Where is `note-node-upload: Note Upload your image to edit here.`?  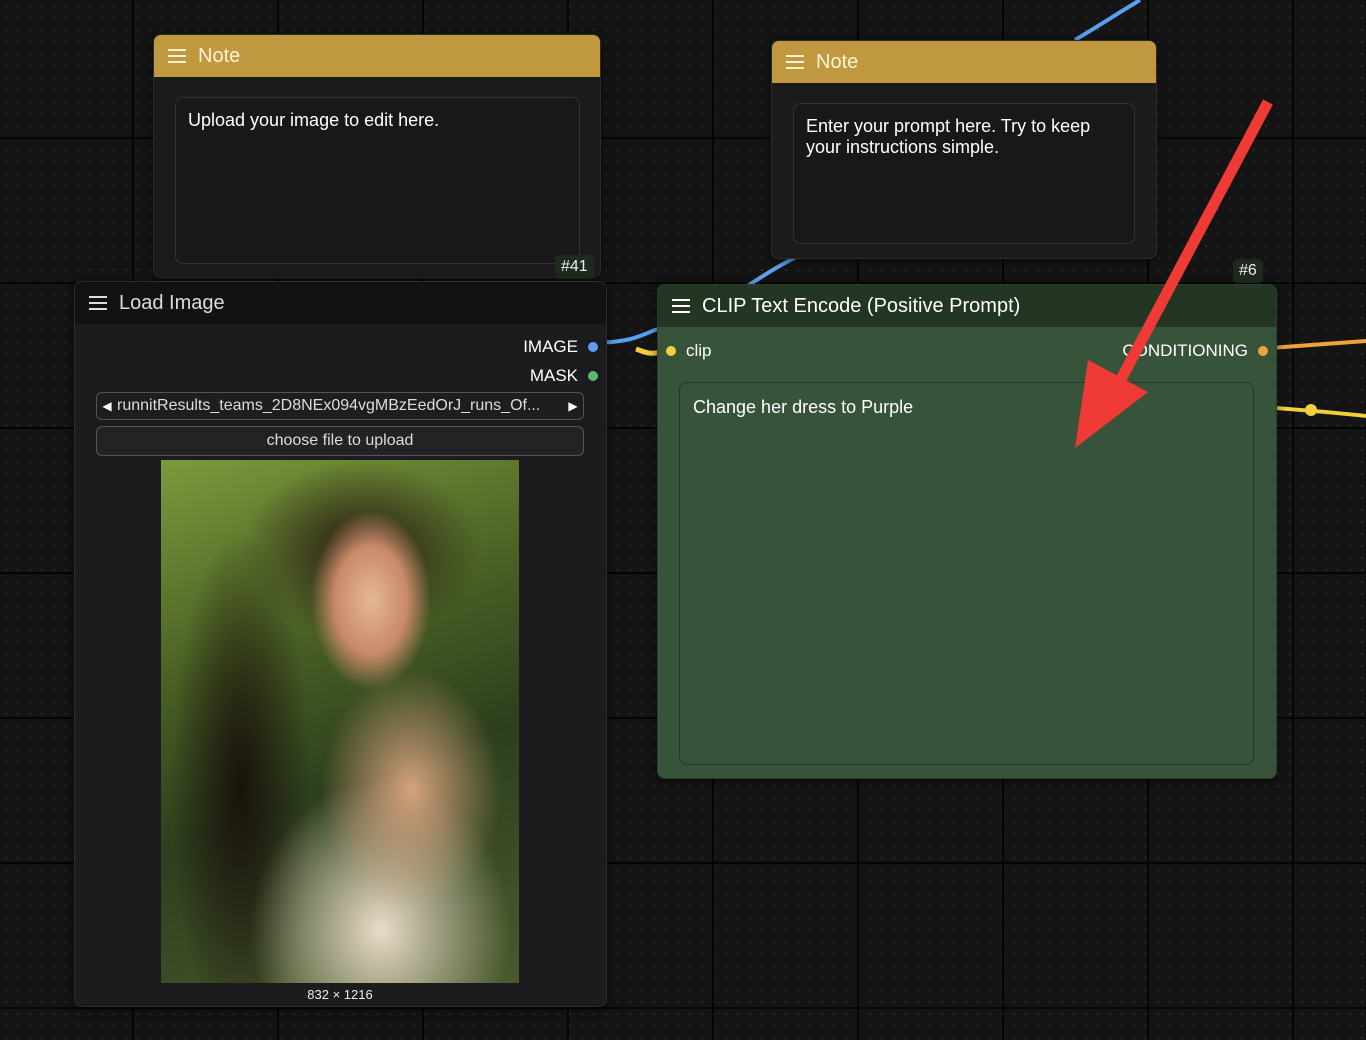 note-node-upload: Note Upload your image to edit here. is located at coordinates (377, 156).